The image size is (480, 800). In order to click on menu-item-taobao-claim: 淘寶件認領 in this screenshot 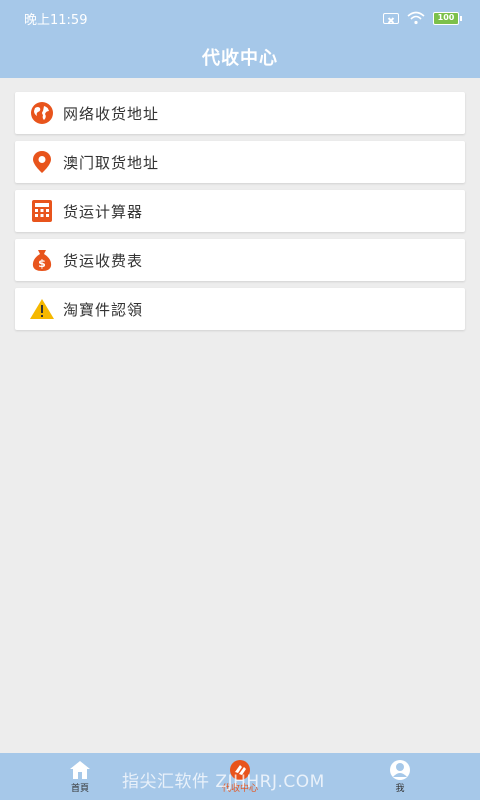, I will do `click(240, 309)`.